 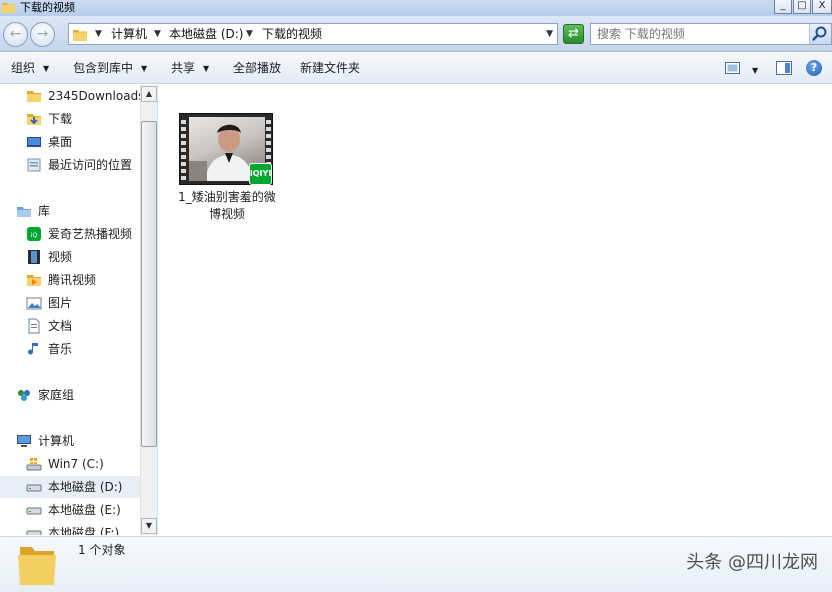 What do you see at coordinates (34, 142) in the screenshot?
I see `desktop-icon` at bounding box center [34, 142].